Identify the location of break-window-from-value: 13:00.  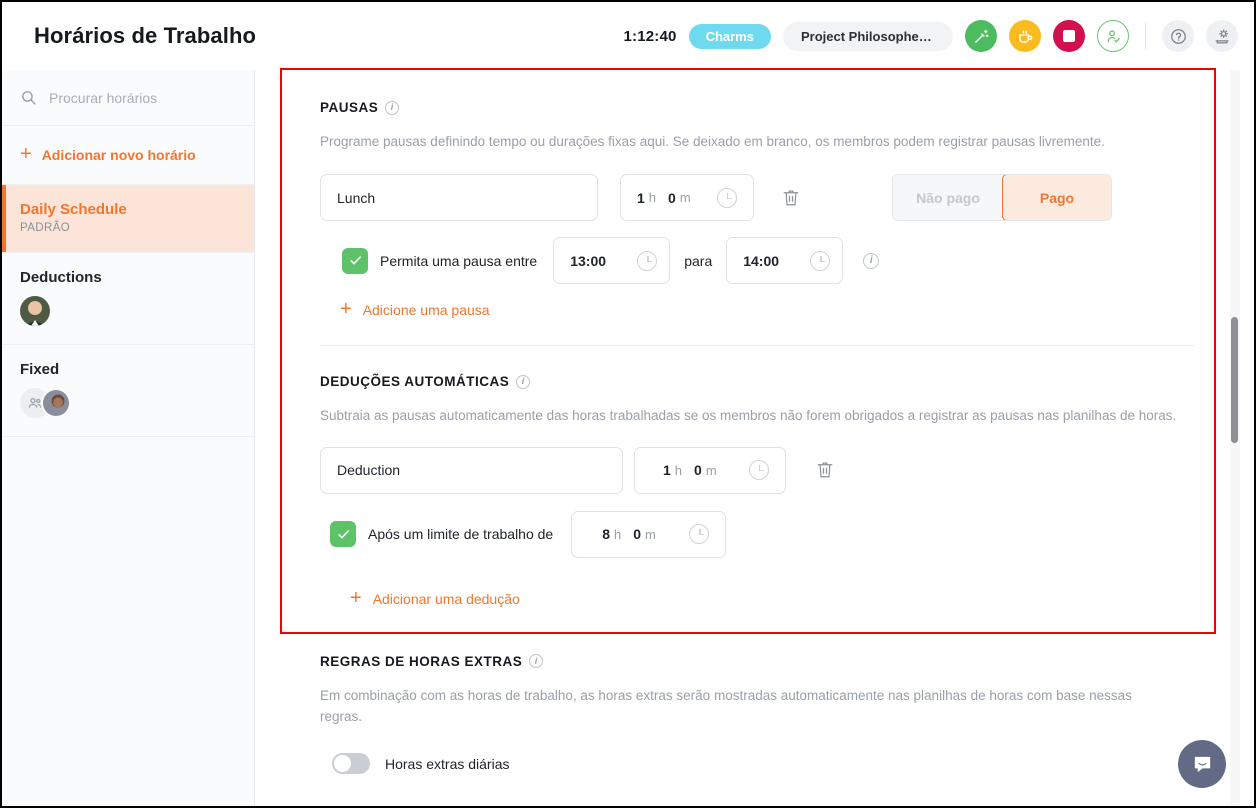
(588, 260).